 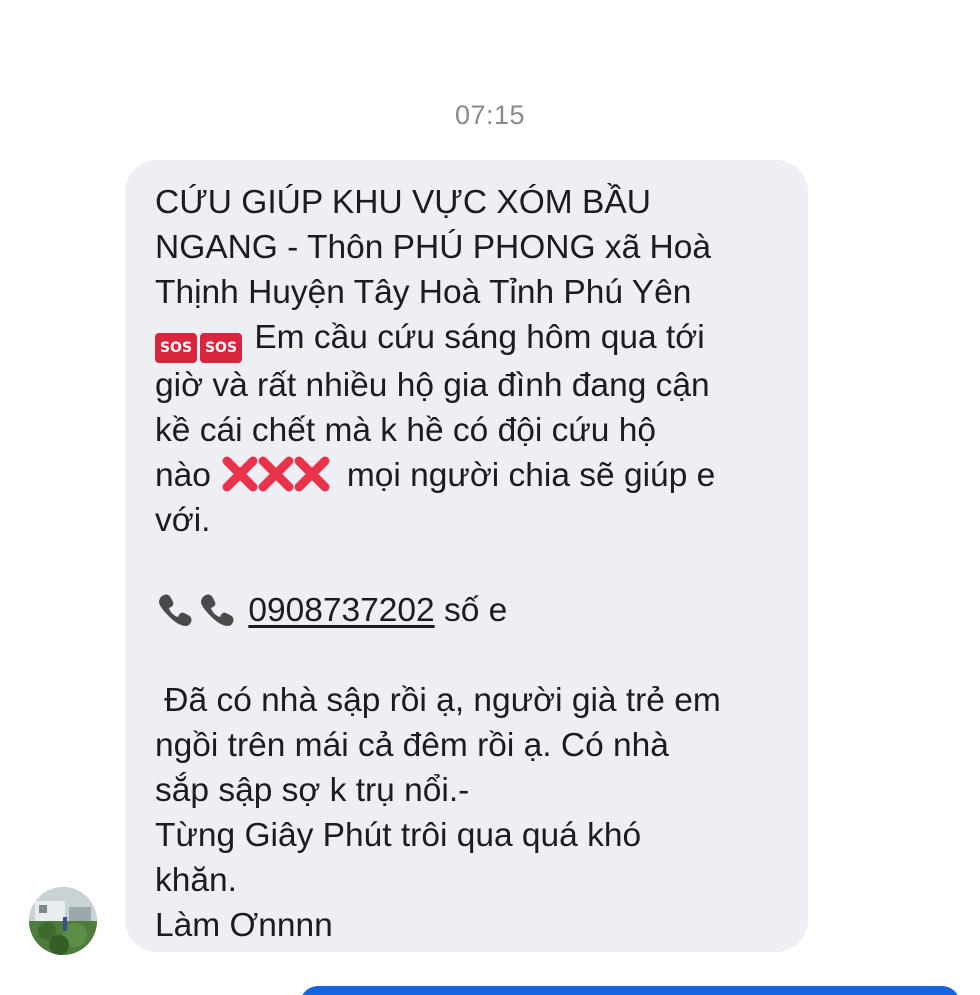 What do you see at coordinates (438, 700) in the screenshot?
I see `message-line: Đã có nhà sập rồi ạ, người già trẻ em` at bounding box center [438, 700].